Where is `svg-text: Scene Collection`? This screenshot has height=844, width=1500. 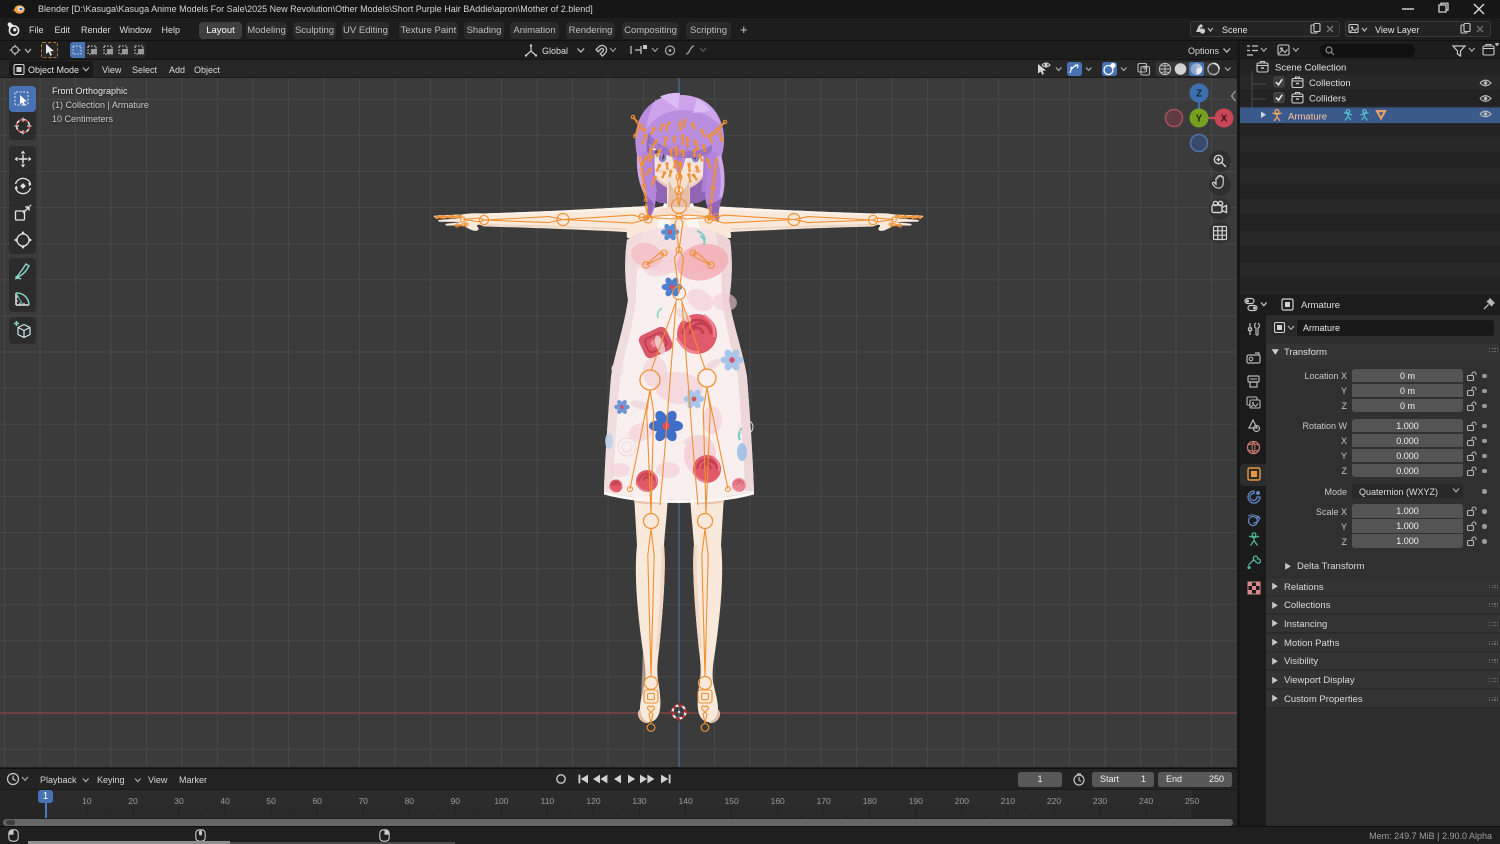 svg-text: Scene Collection is located at coordinates (1310, 68).